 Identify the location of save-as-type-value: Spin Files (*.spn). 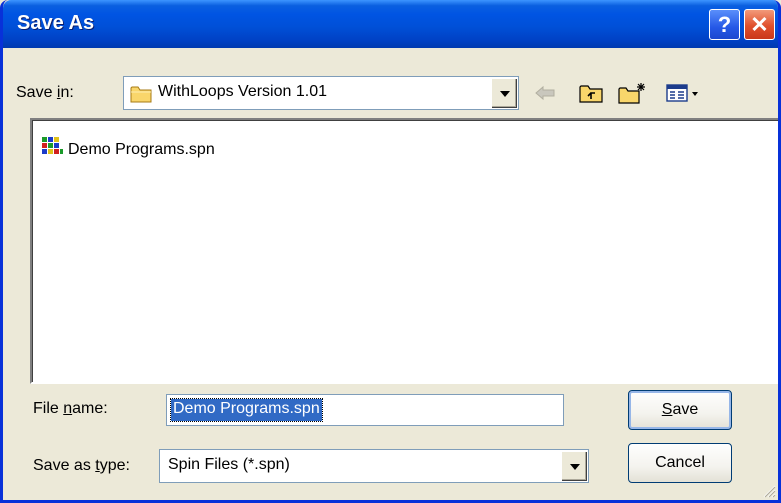
(229, 464).